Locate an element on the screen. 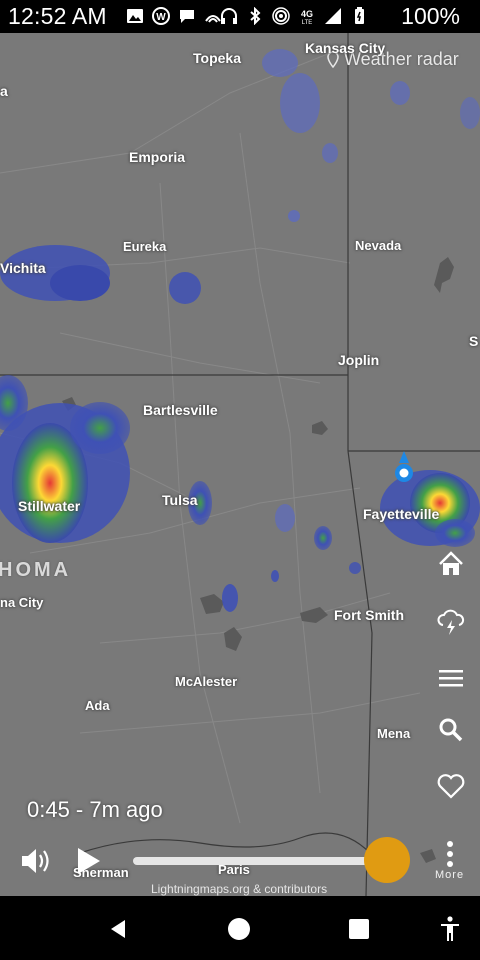 The height and width of the screenshot is (960, 480). image-icon is located at coordinates (135, 16).